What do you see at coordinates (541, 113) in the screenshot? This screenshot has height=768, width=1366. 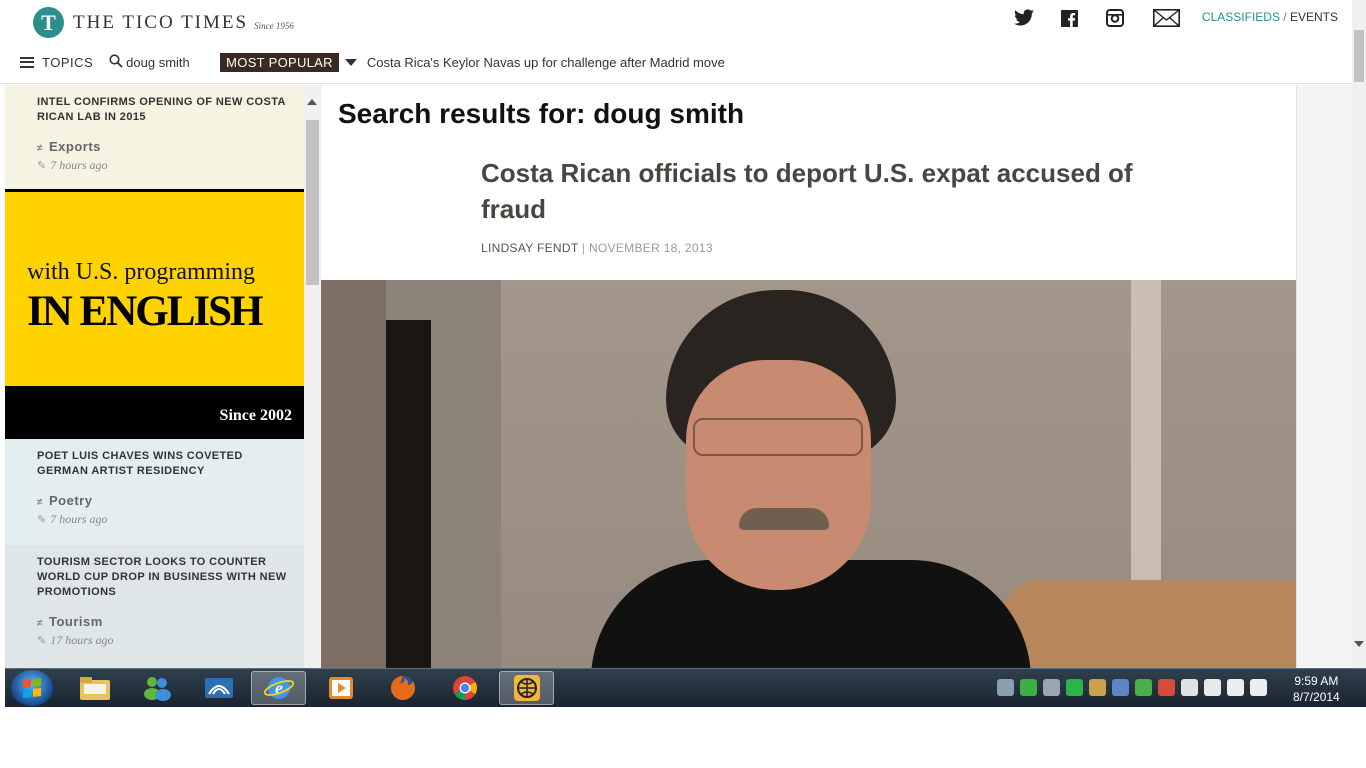 I see `search-results-heading: Search results for: doug smith` at bounding box center [541, 113].